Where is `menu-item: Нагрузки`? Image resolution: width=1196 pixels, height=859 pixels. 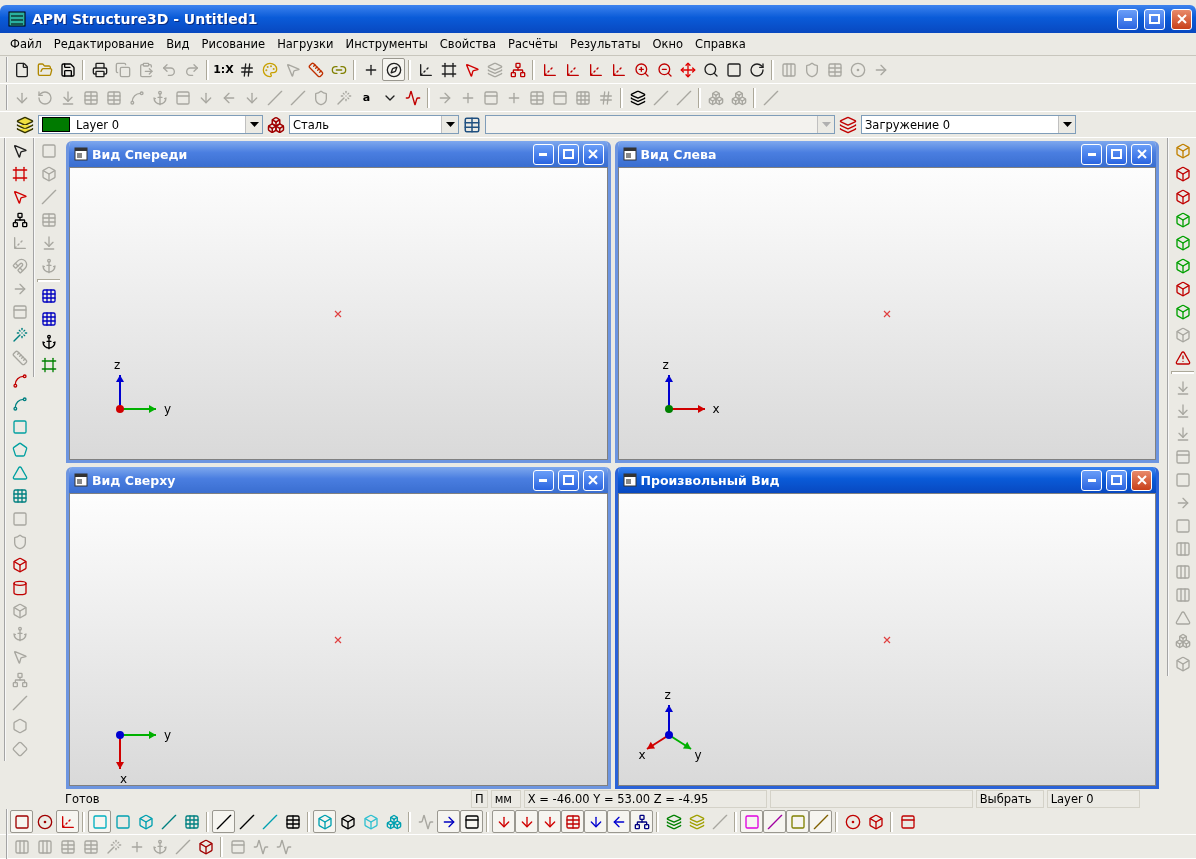
menu-item: Нагрузки is located at coordinates (305, 44).